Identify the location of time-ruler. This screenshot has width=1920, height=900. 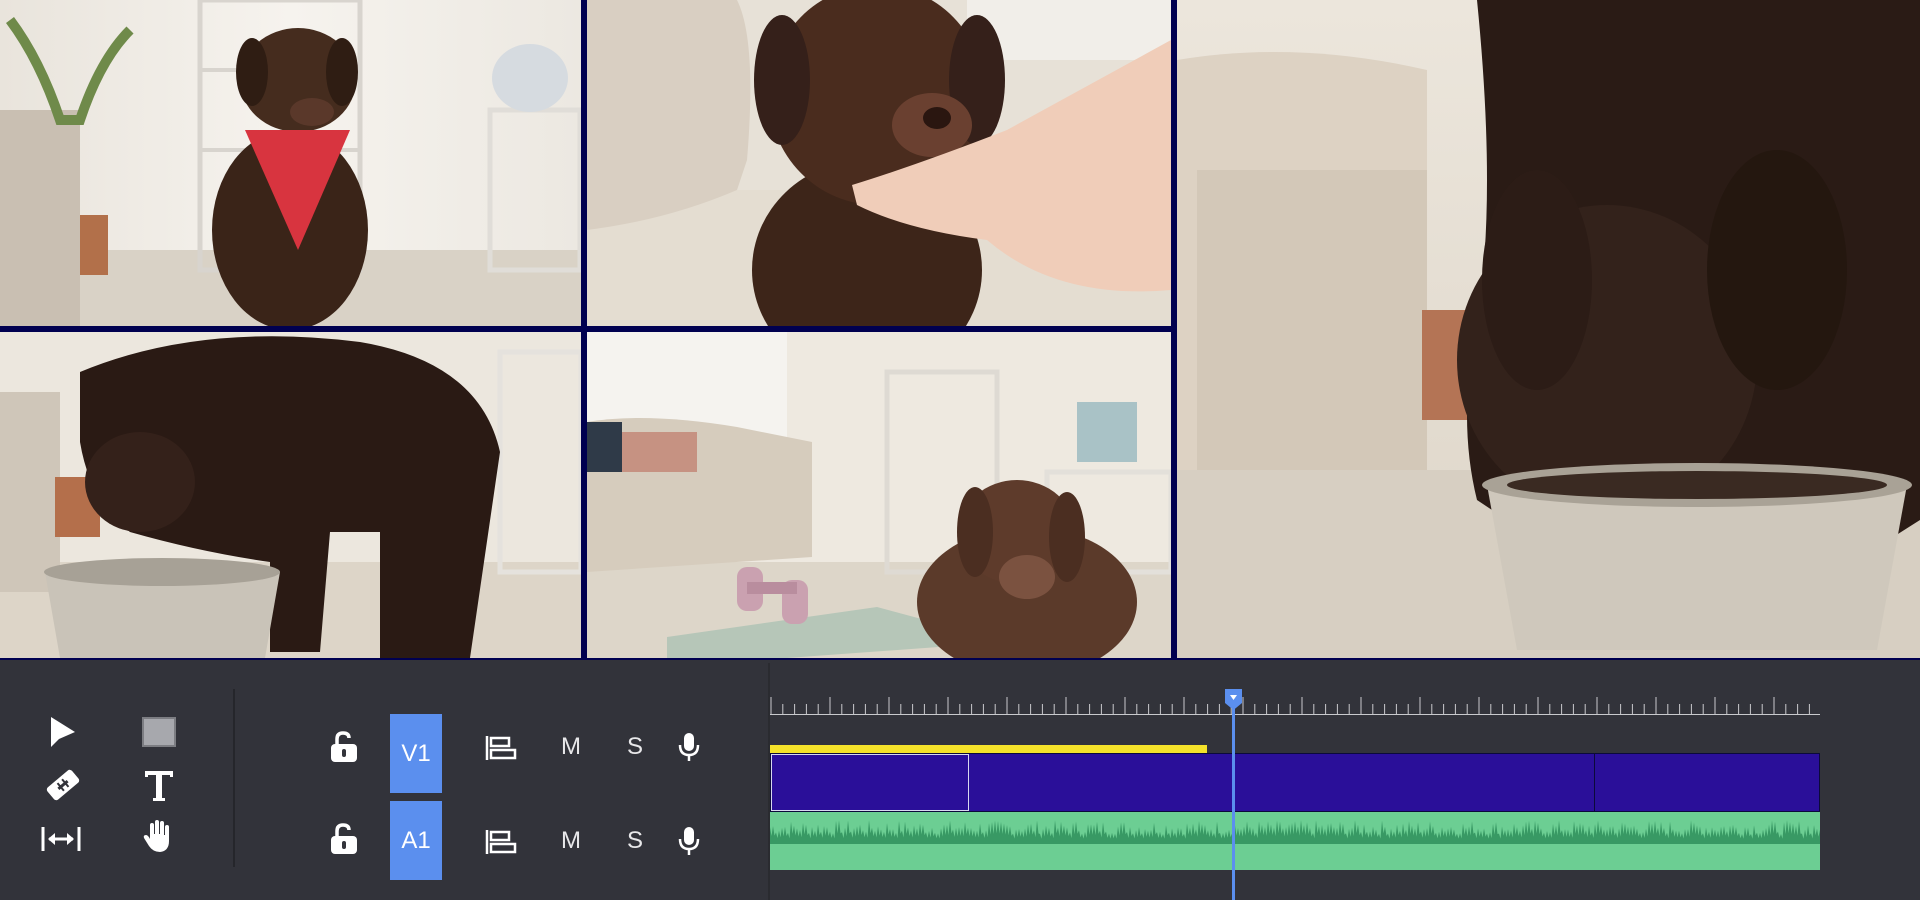
(1295, 704).